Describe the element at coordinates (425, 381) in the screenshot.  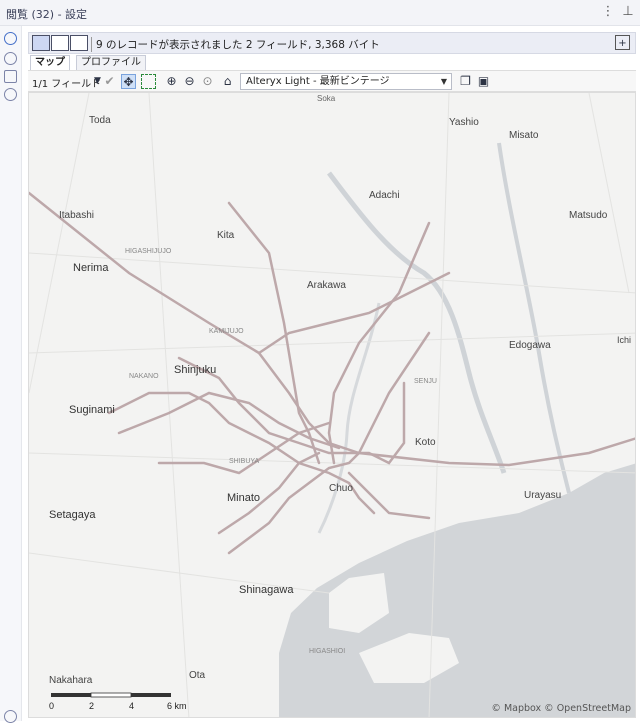
I see `map-label: SENJU` at that location.